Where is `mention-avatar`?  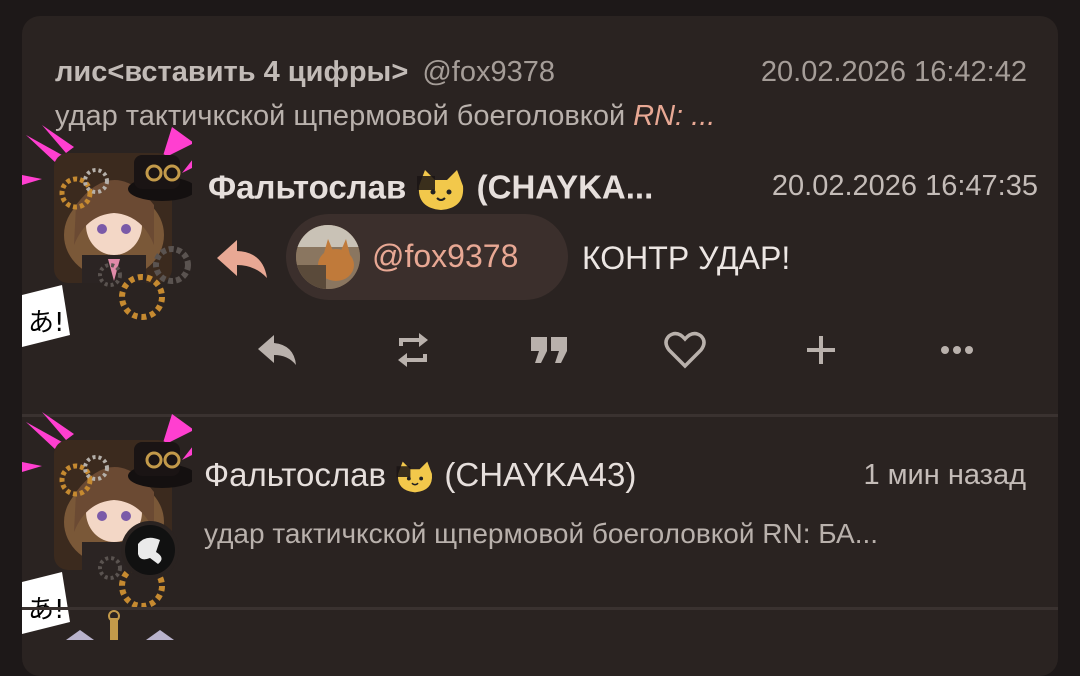 mention-avatar is located at coordinates (328, 257).